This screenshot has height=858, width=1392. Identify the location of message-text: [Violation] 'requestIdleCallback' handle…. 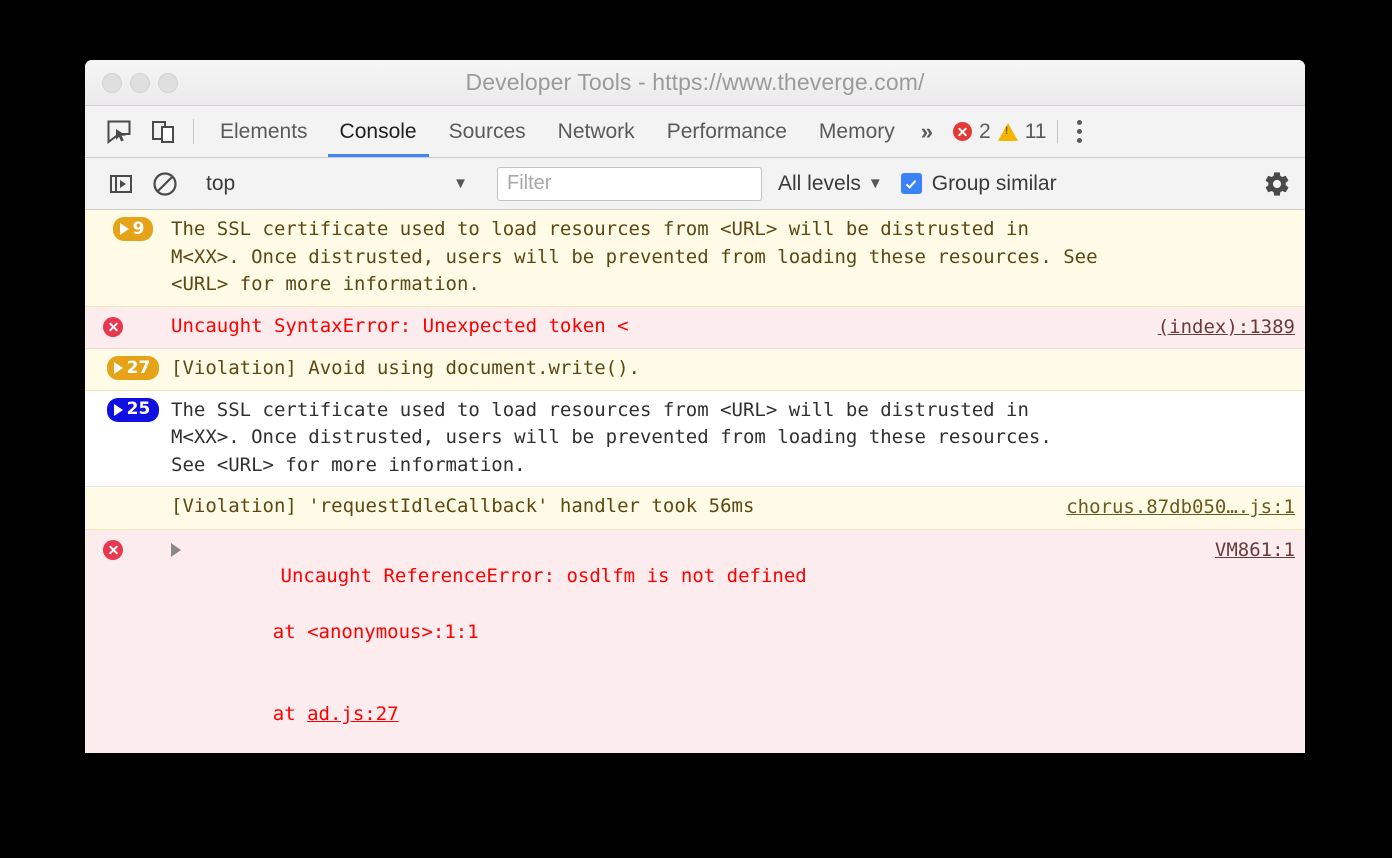
(463, 506).